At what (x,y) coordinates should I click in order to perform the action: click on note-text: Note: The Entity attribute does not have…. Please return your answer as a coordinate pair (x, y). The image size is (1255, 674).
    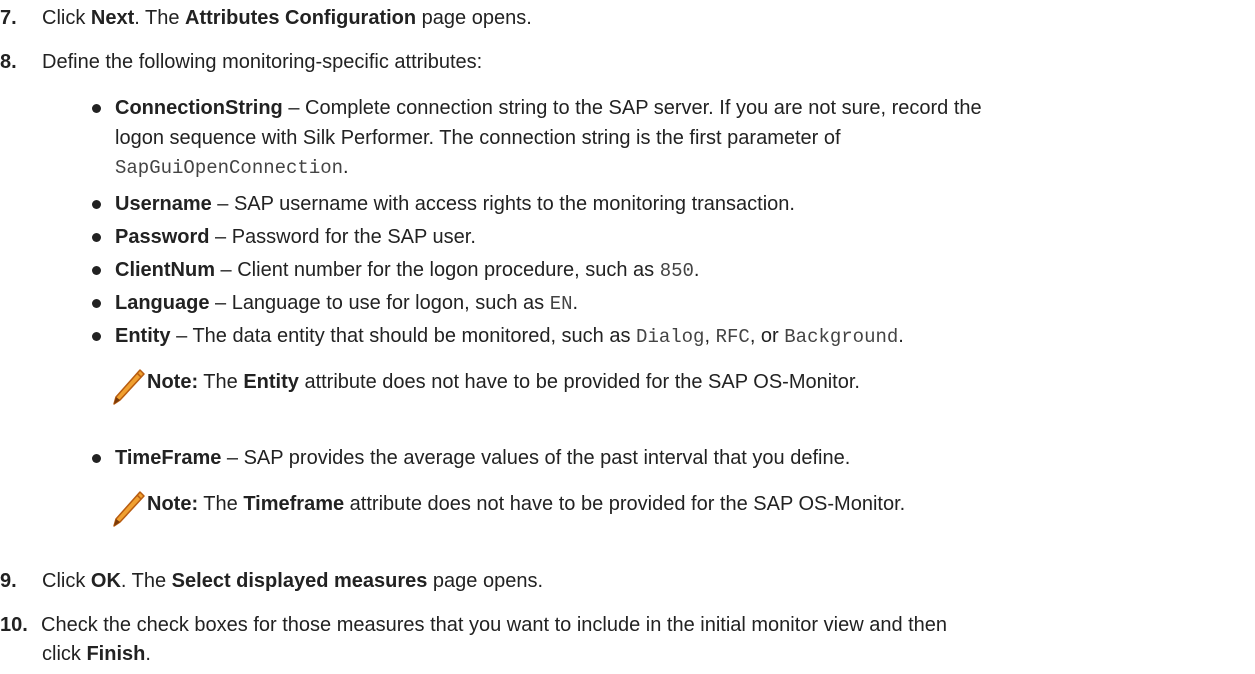
    Looking at the image, I should click on (503, 382).